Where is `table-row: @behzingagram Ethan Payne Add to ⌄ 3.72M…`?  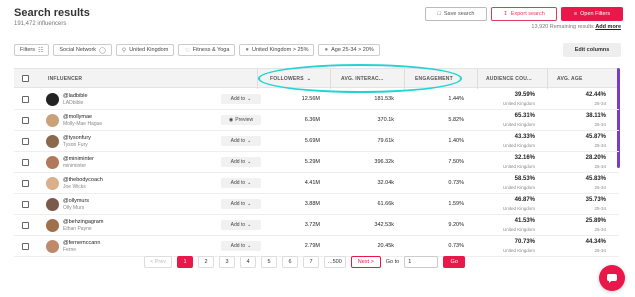 table-row: @behzingagram Ethan Payne Add to ⌄ 3.72M… is located at coordinates (316, 225).